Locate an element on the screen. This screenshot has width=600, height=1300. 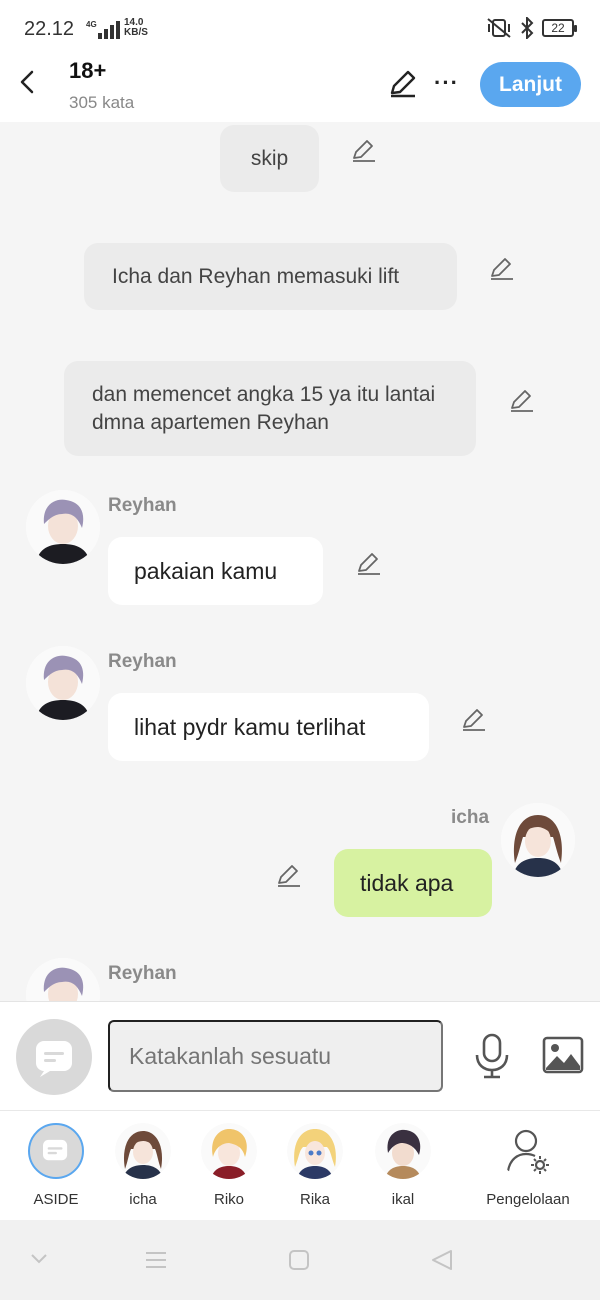
narration-bubble: skip is located at coordinates (269, 158).